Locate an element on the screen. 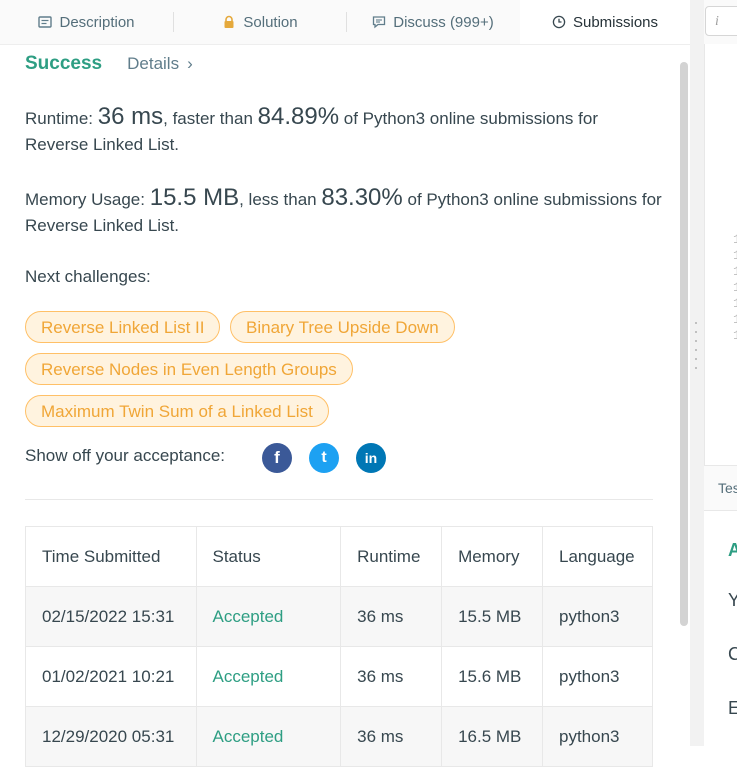 The height and width of the screenshot is (767, 737). result-heading: A is located at coordinates (732, 550).